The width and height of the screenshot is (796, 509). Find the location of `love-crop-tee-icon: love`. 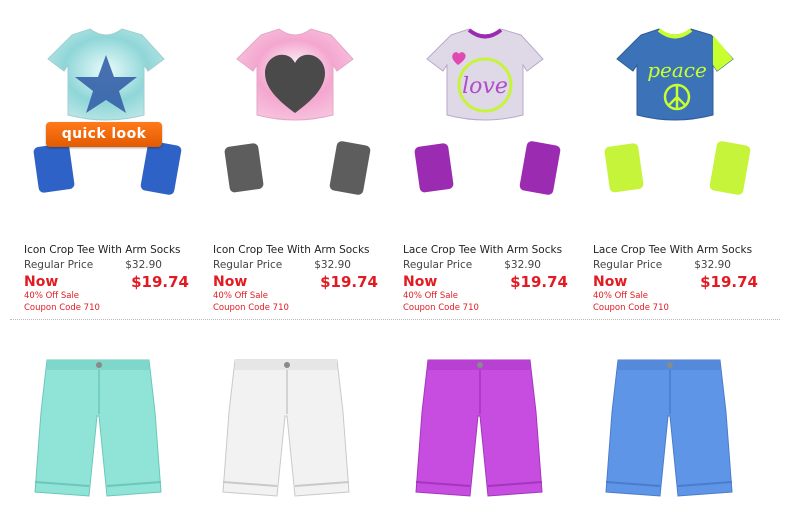

love-crop-tee-icon: love is located at coordinates (487, 111).